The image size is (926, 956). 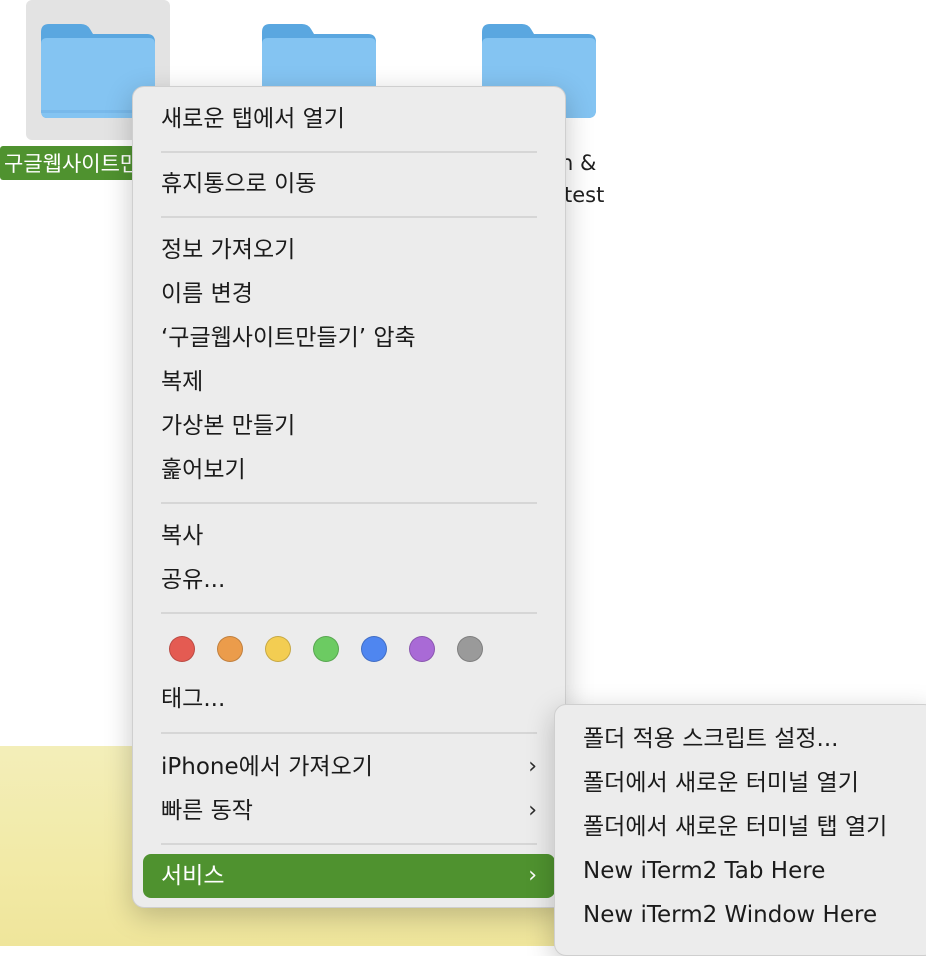 I want to click on submenu-item-iterm-window: New iTerm2 Window Here, so click(x=730, y=915).